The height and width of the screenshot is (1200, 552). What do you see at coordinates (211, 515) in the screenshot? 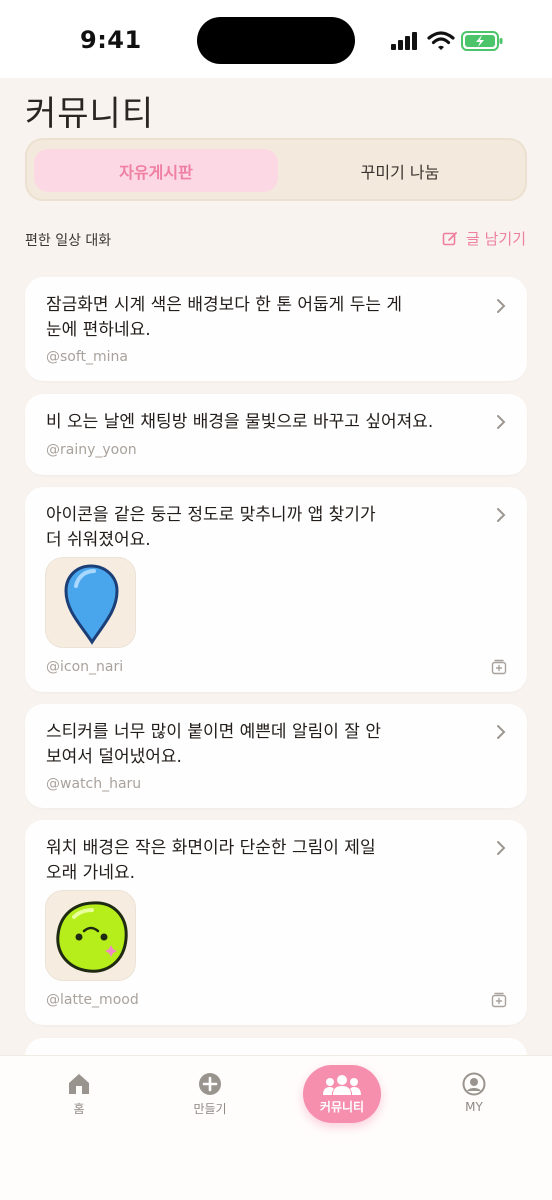
I see `post-line: 아이콘을 같은 둥근 정도로 맞추니까 앱 찾기가` at bounding box center [211, 515].